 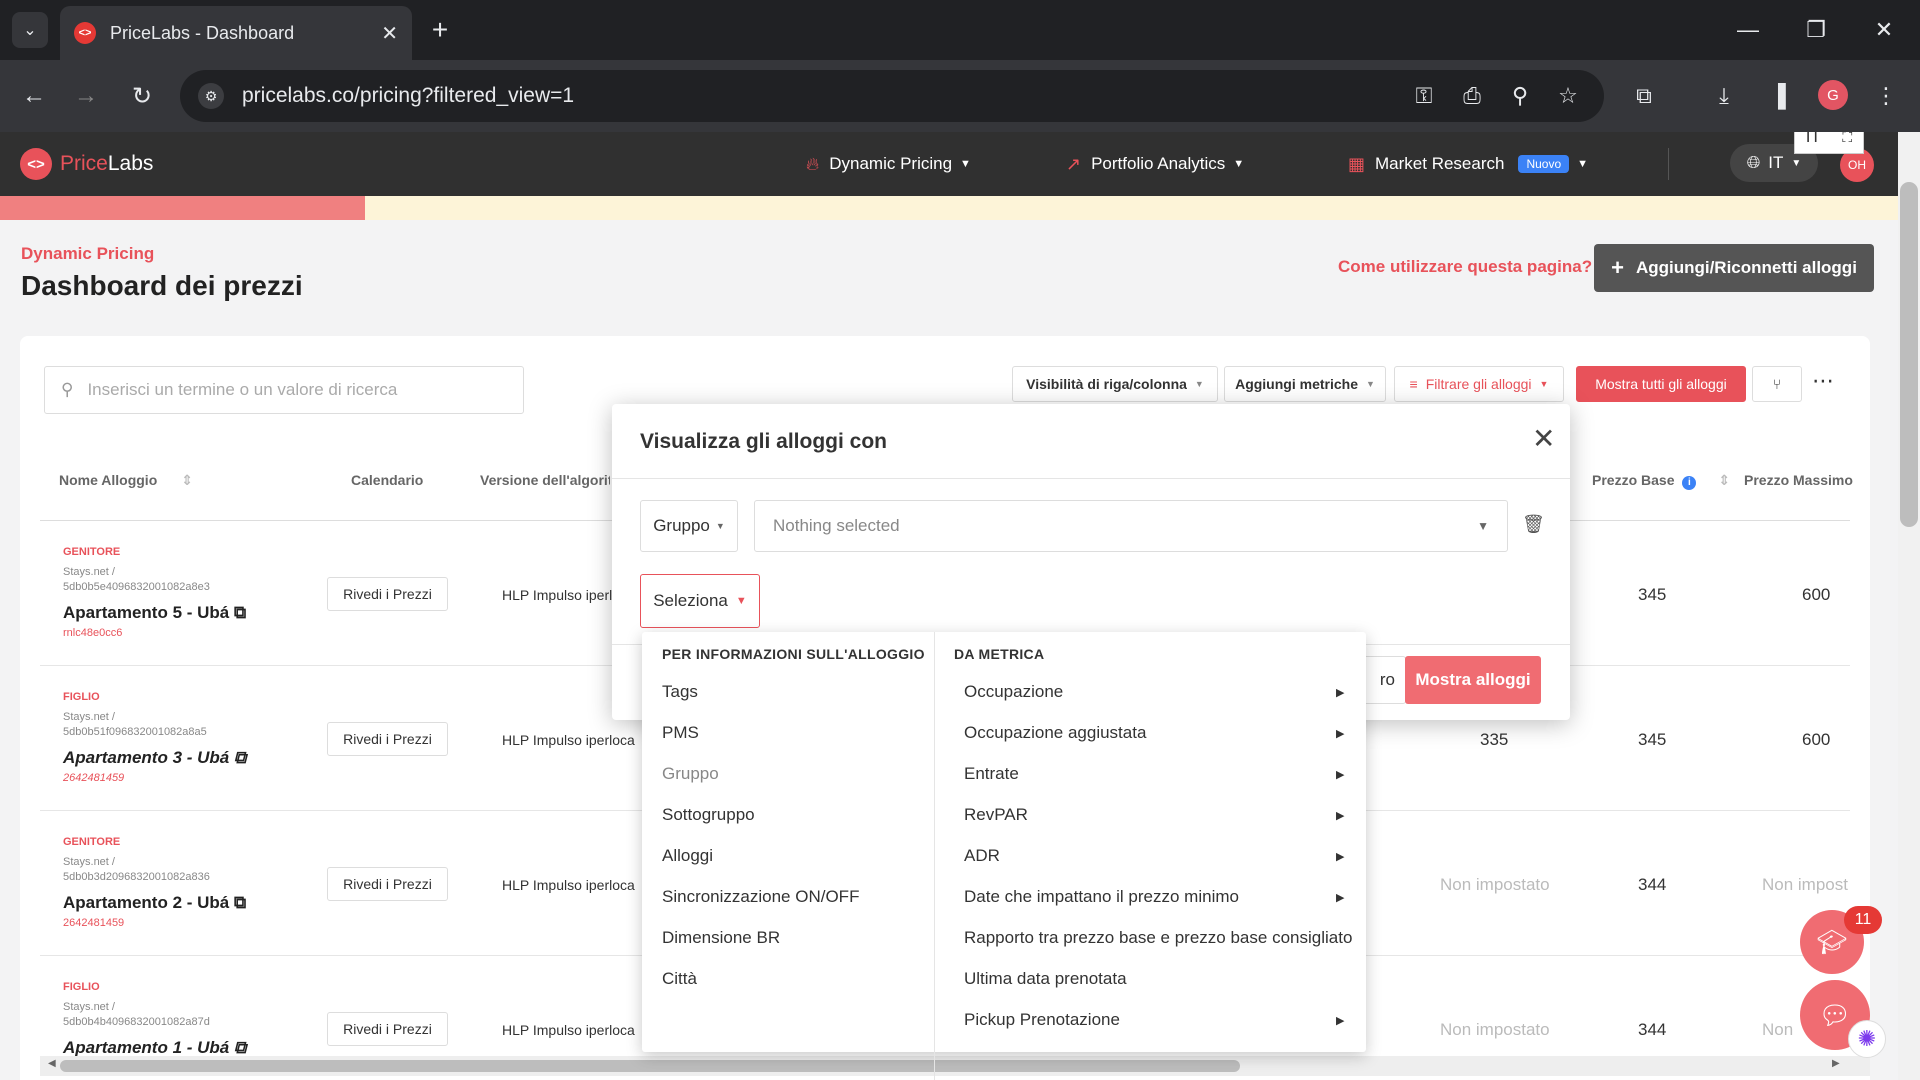 What do you see at coordinates (1644, 96) in the screenshot?
I see `extensions-puzzle-icon: ⧉` at bounding box center [1644, 96].